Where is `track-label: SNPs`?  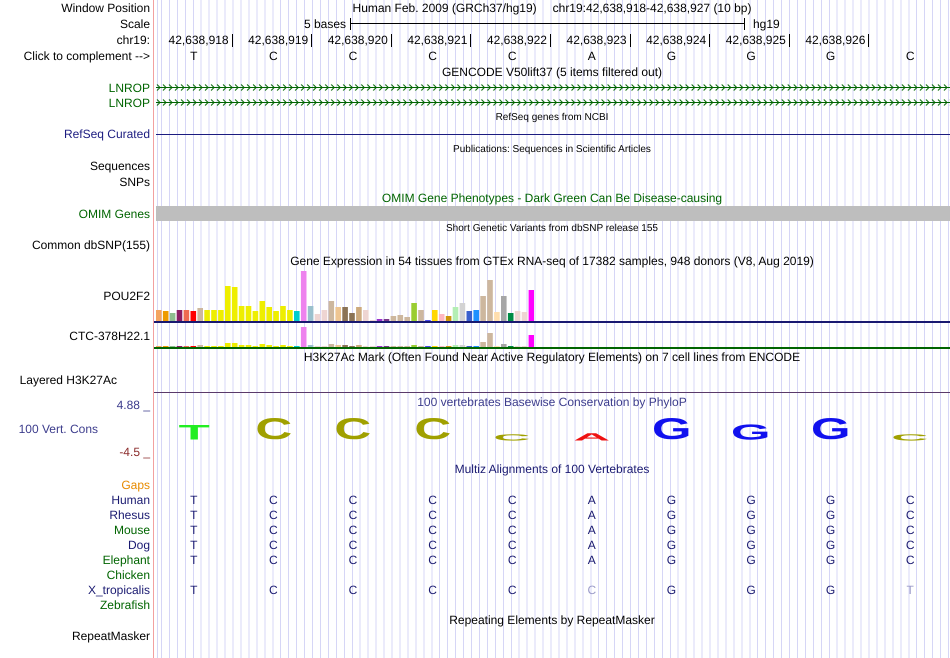
track-label: SNPs is located at coordinates (134, 182).